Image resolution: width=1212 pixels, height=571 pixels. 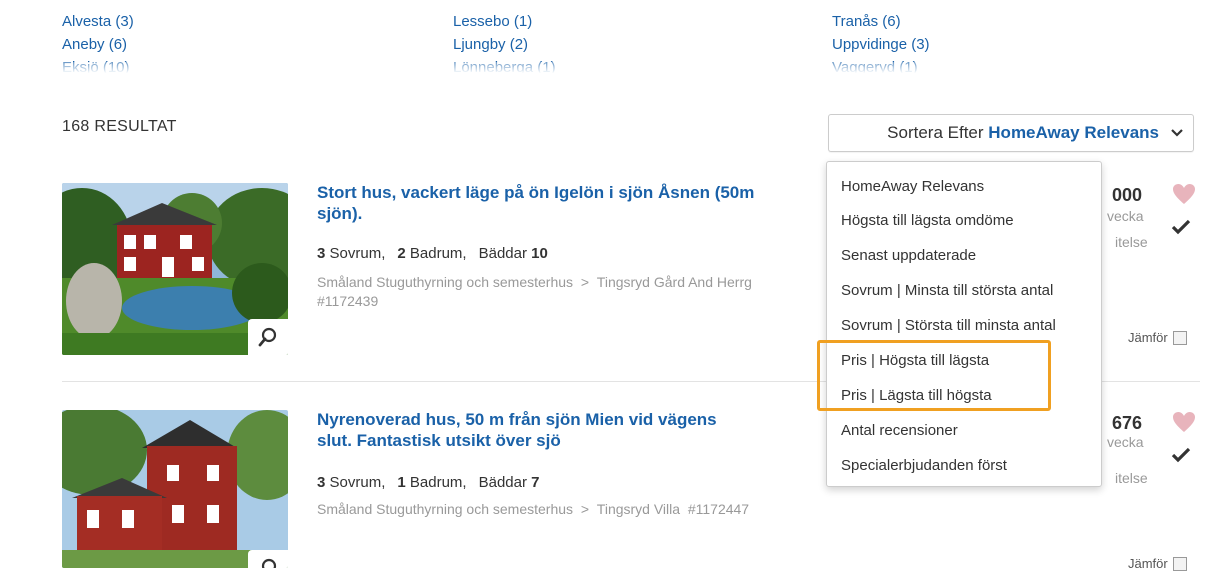 What do you see at coordinates (948, 326) in the screenshot?
I see `sort-option: Sovrum | Största till minsta antal` at bounding box center [948, 326].